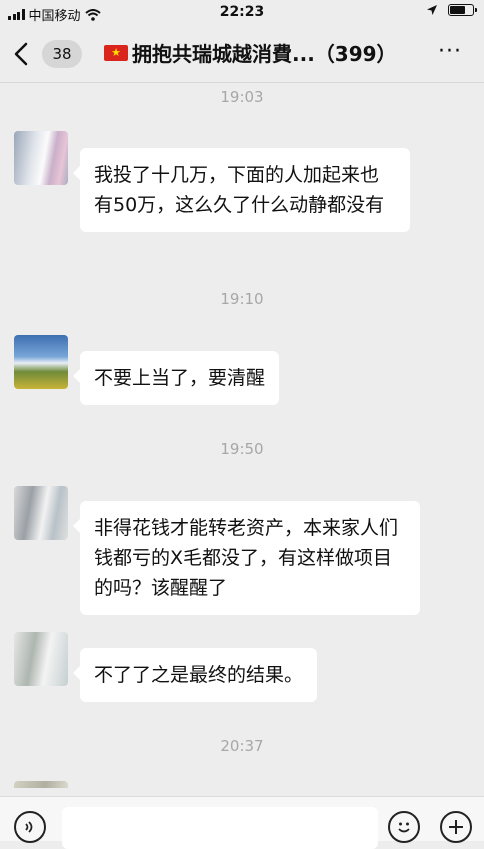 The height and width of the screenshot is (849, 484). I want to click on chat-header: 38 ★ 拥抱共瑞城越消費...（399） ···, so click(242, 54).